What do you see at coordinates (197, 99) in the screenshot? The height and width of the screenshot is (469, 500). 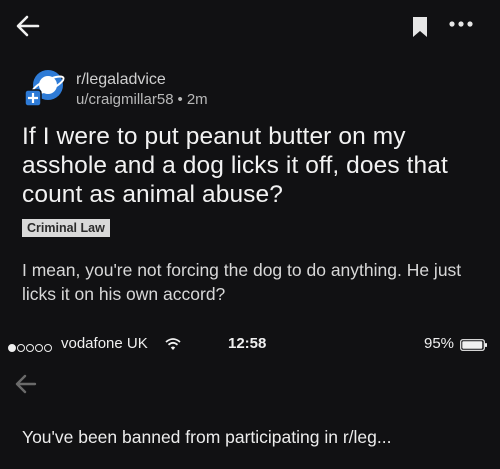 I see `post-age: 2m` at bounding box center [197, 99].